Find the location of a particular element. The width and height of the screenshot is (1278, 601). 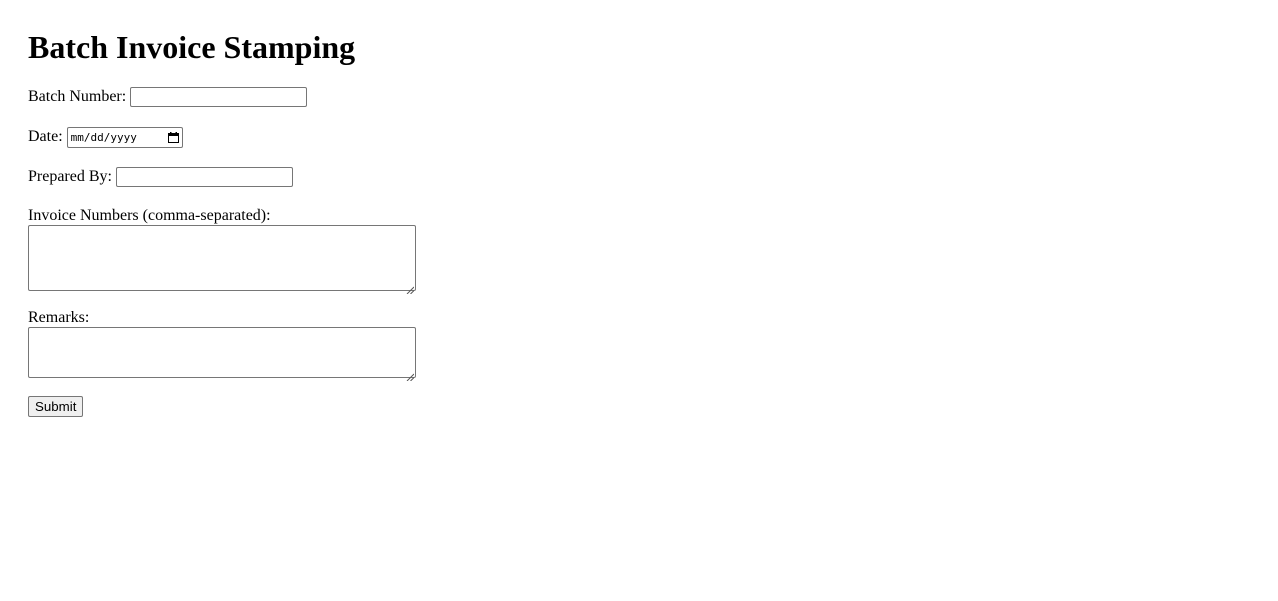

remarks-textarea is located at coordinates (222, 354).